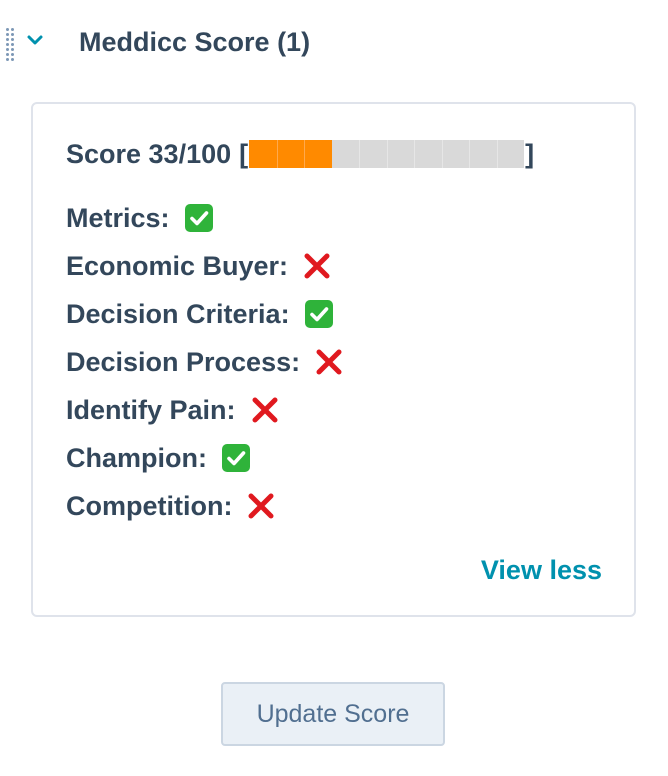 The height and width of the screenshot is (776, 668). Describe the element at coordinates (149, 505) in the screenshot. I see `criteria-label: Competition:` at that location.